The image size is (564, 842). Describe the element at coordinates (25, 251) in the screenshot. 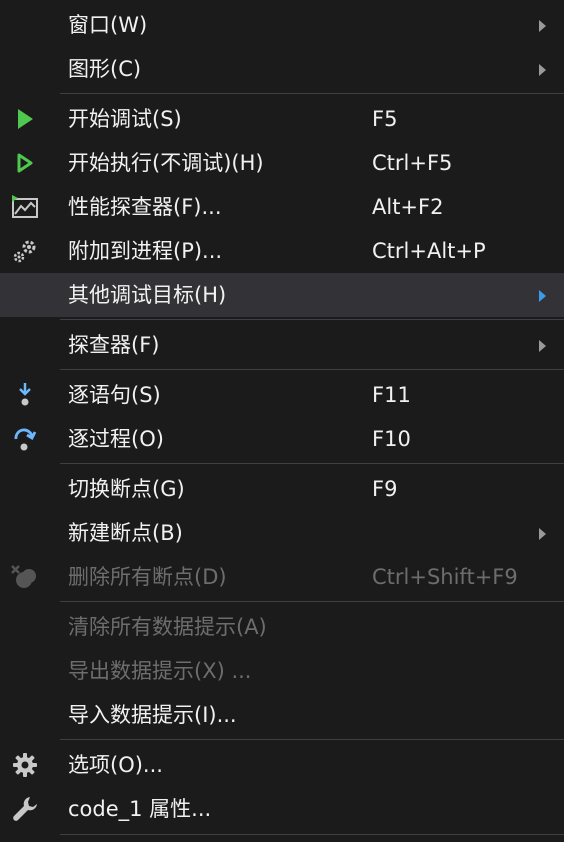

I see `attach-process-icon` at that location.